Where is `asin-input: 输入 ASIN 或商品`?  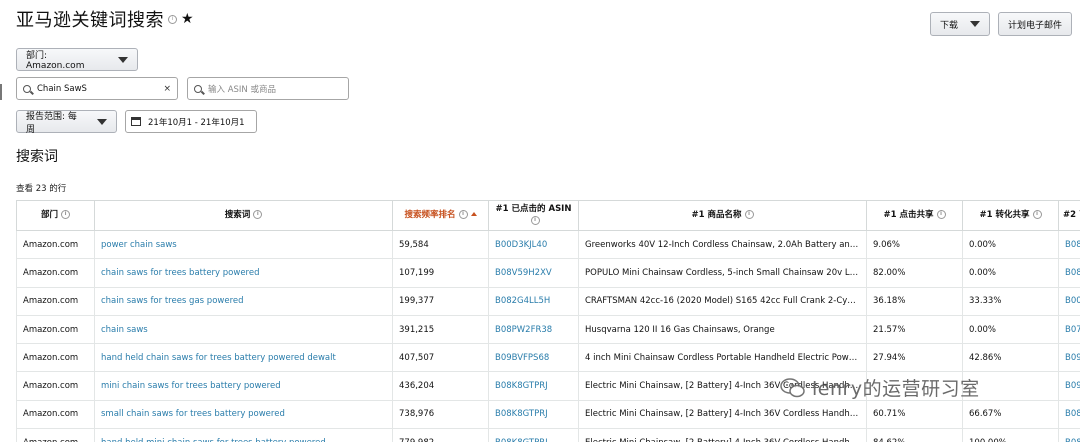 asin-input: 输入 ASIN 或商品 is located at coordinates (268, 88).